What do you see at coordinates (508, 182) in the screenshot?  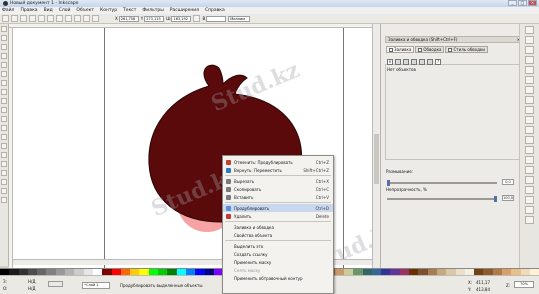 I see `blur-spinbox: 0,0` at bounding box center [508, 182].